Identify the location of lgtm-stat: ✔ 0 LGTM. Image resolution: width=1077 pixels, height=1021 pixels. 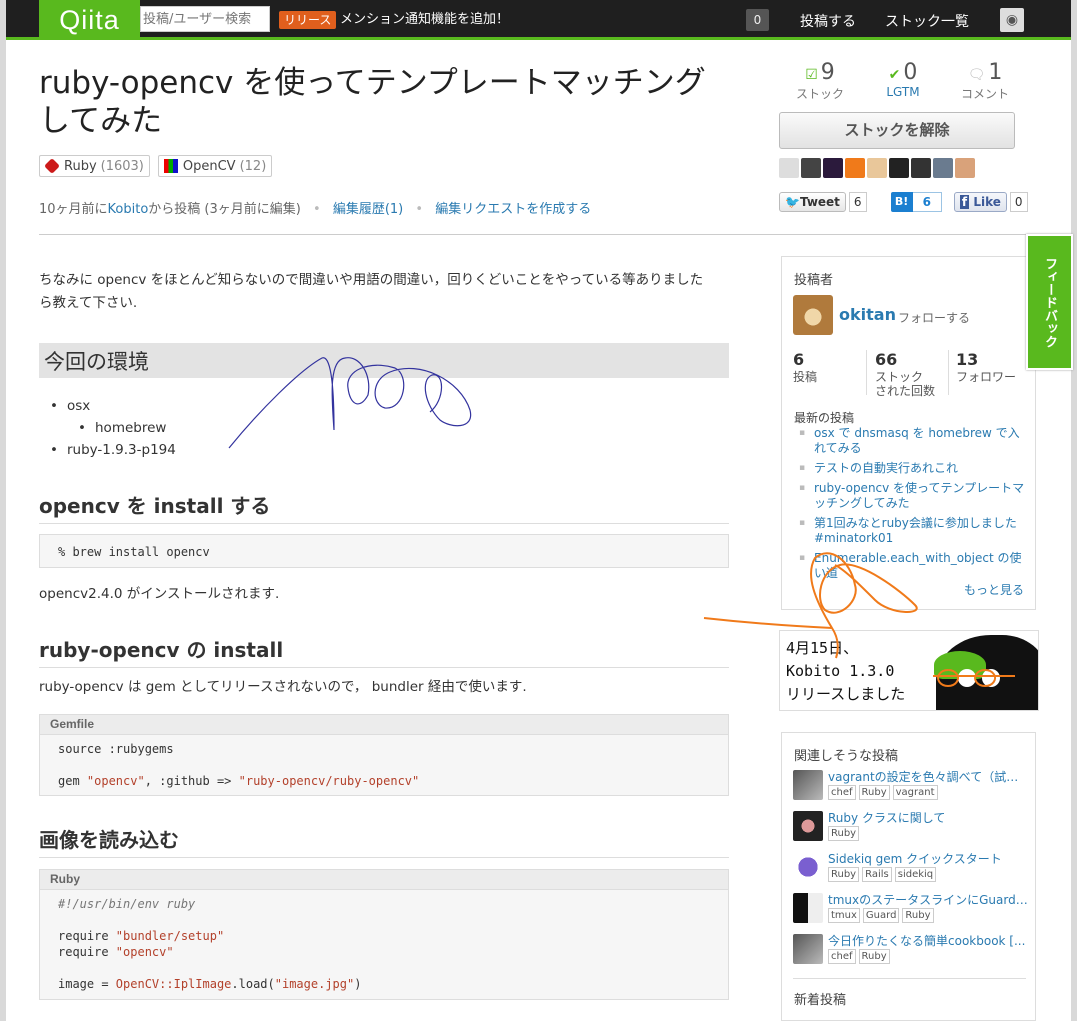
(903, 79).